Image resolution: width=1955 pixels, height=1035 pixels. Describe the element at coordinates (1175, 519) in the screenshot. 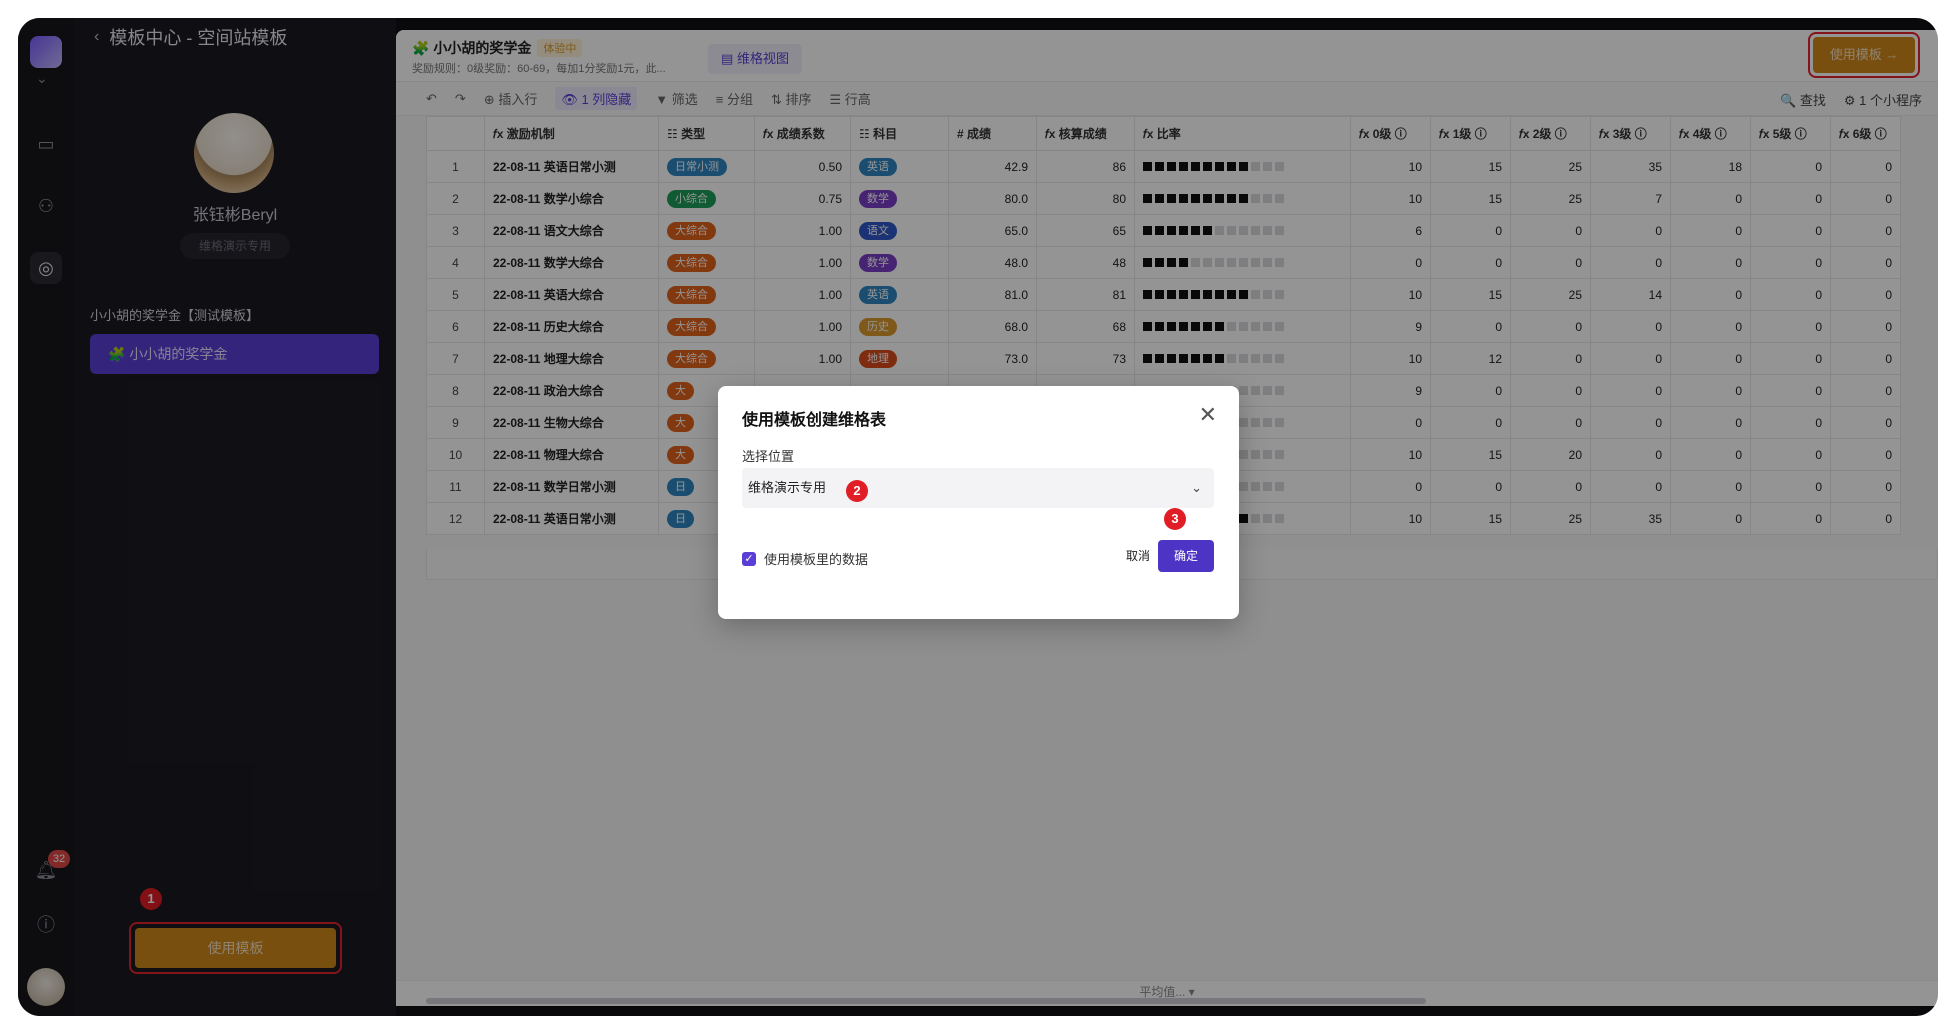

I see `step-marker-3: 3` at that location.